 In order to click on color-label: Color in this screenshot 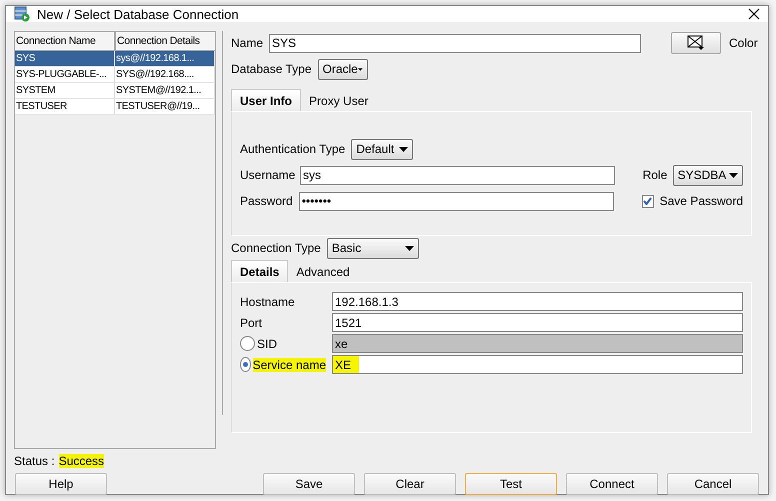, I will do `click(743, 43)`.